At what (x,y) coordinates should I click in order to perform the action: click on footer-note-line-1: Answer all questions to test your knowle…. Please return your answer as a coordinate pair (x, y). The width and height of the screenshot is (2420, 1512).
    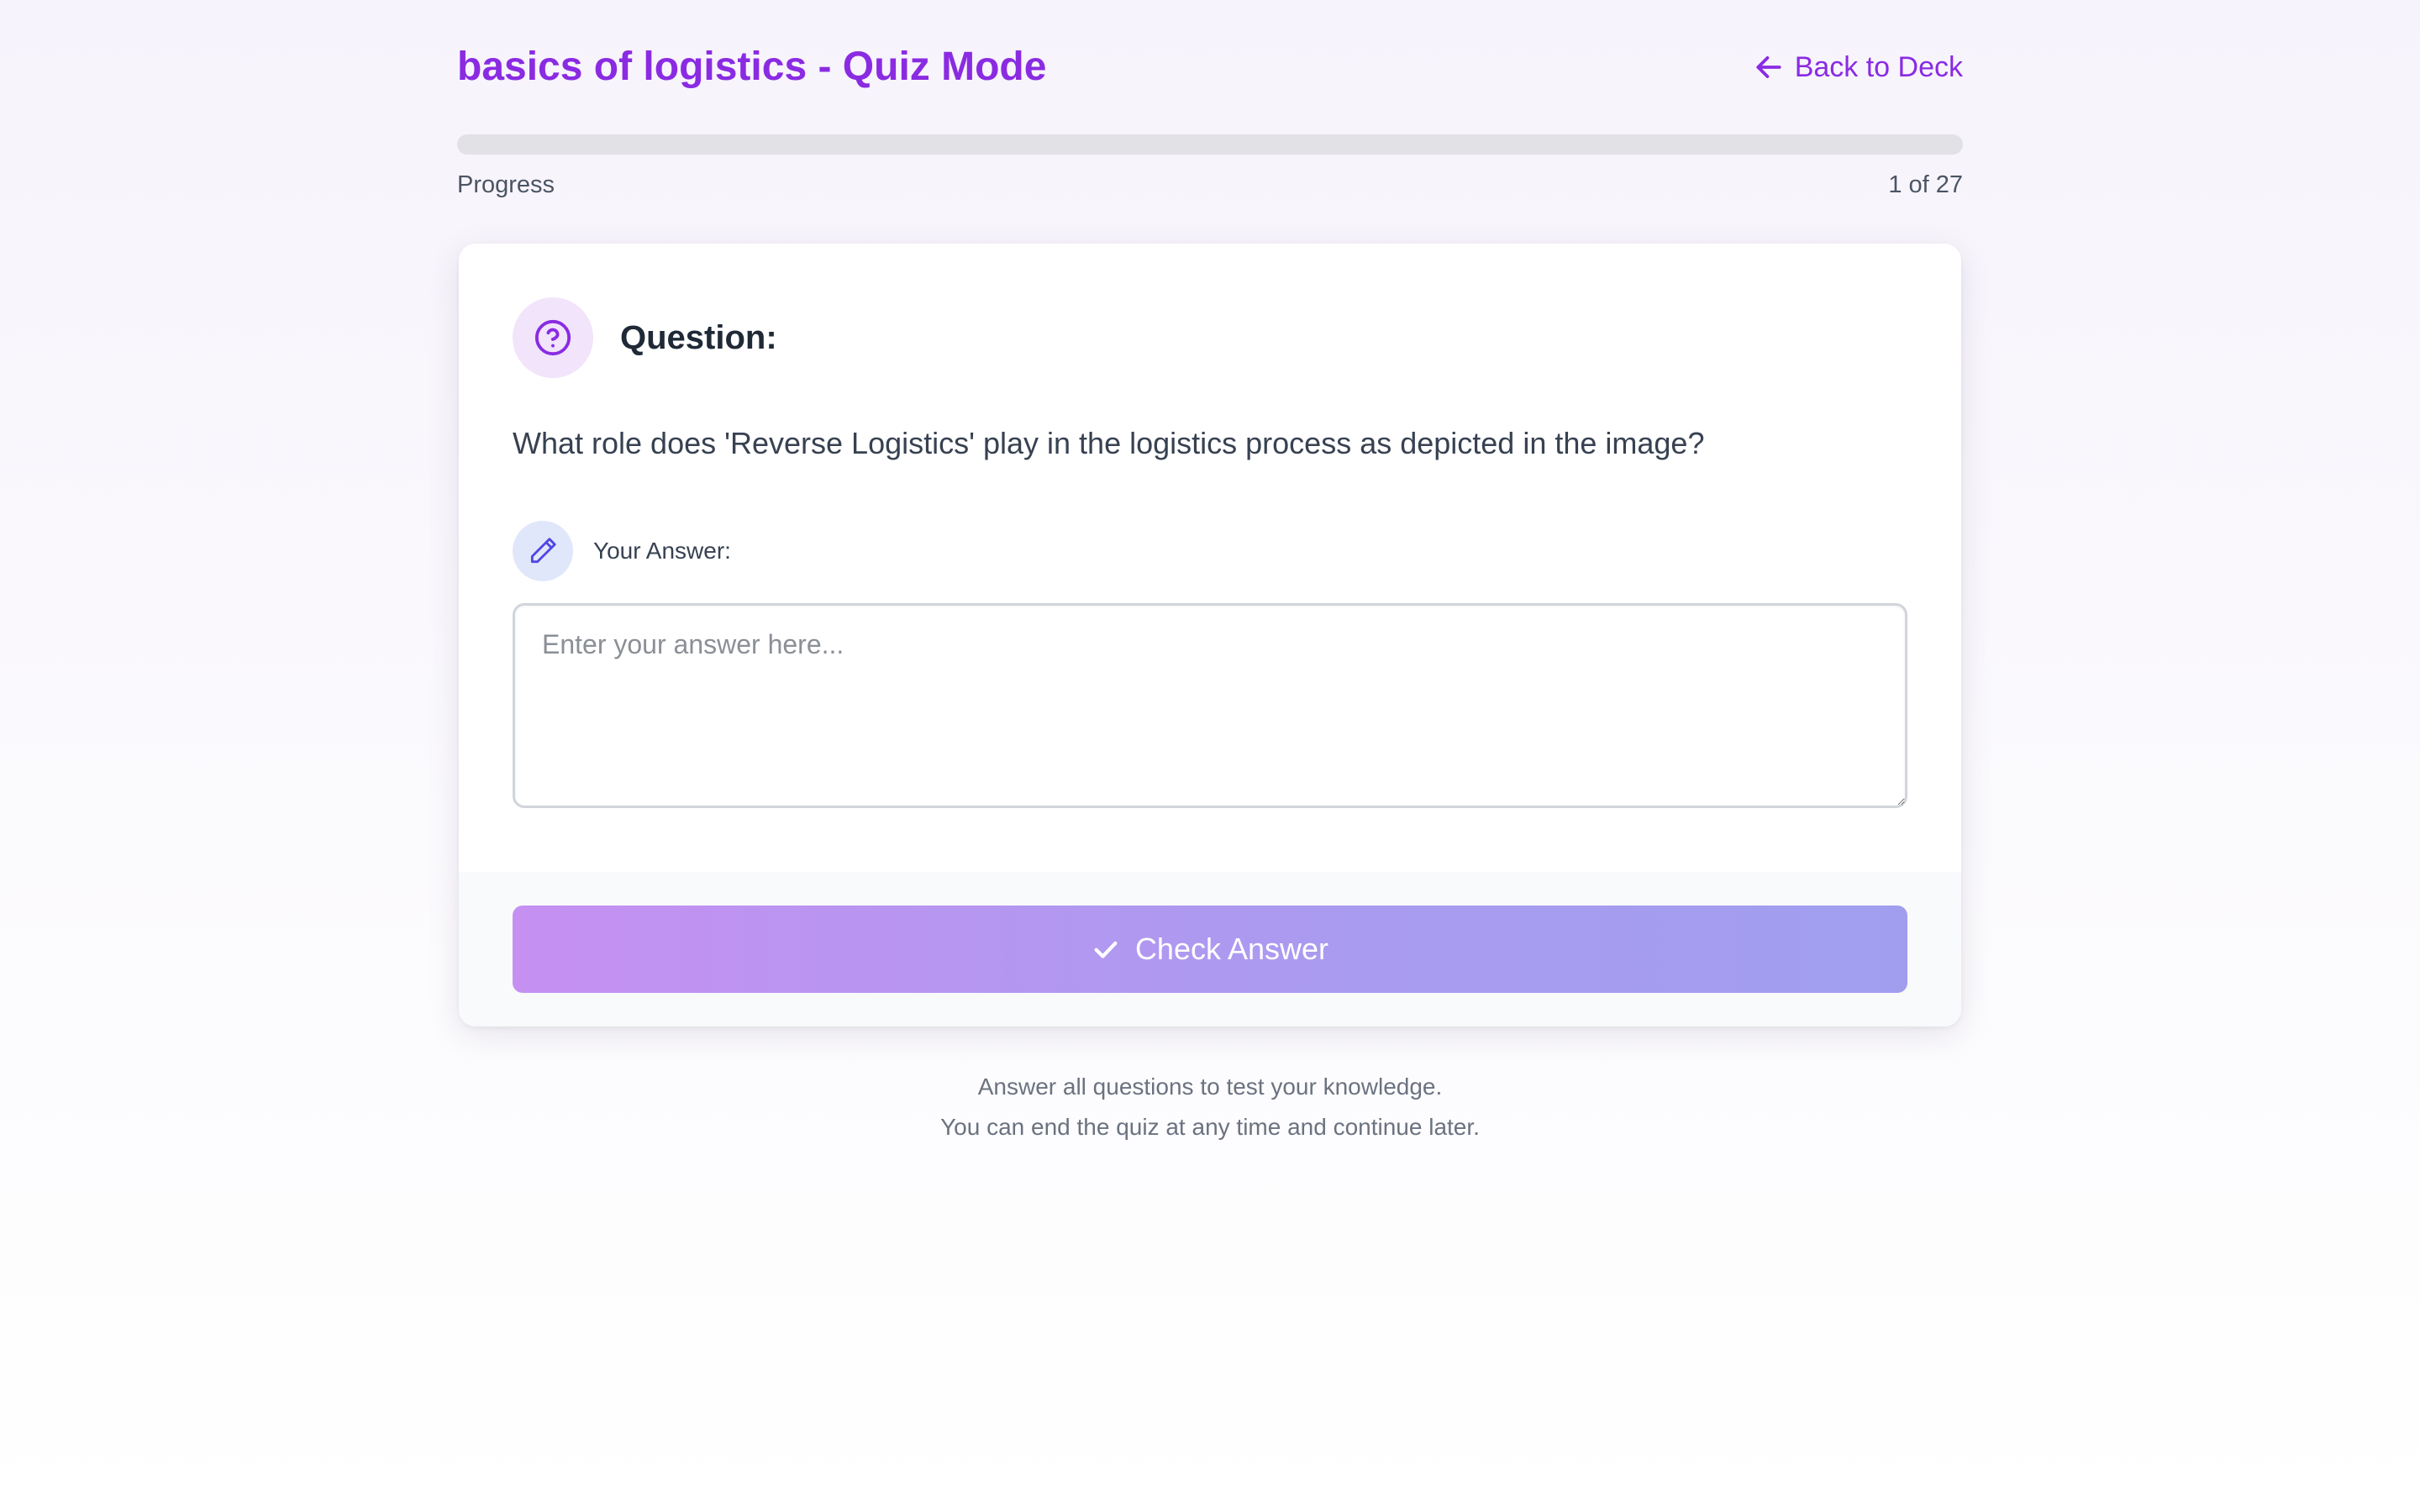
    Looking at the image, I should click on (1210, 1087).